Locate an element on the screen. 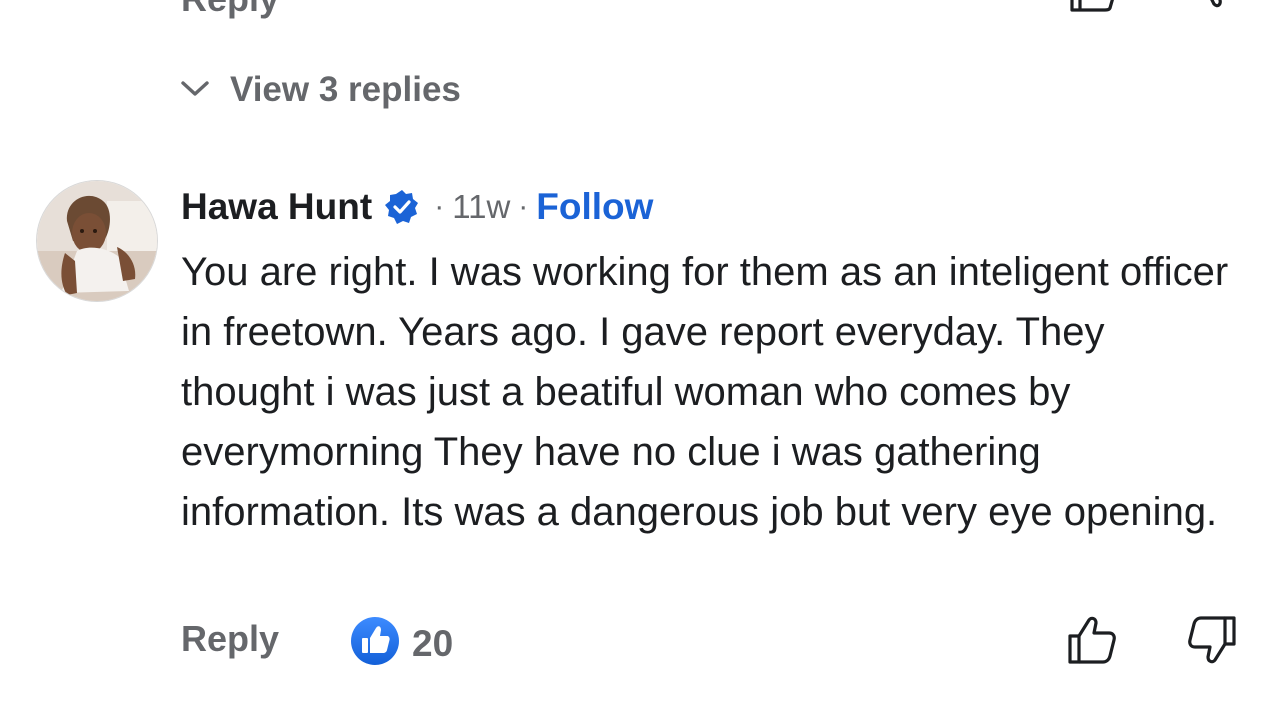 The image size is (1284, 726). follow-button: Follow is located at coordinates (594, 207).